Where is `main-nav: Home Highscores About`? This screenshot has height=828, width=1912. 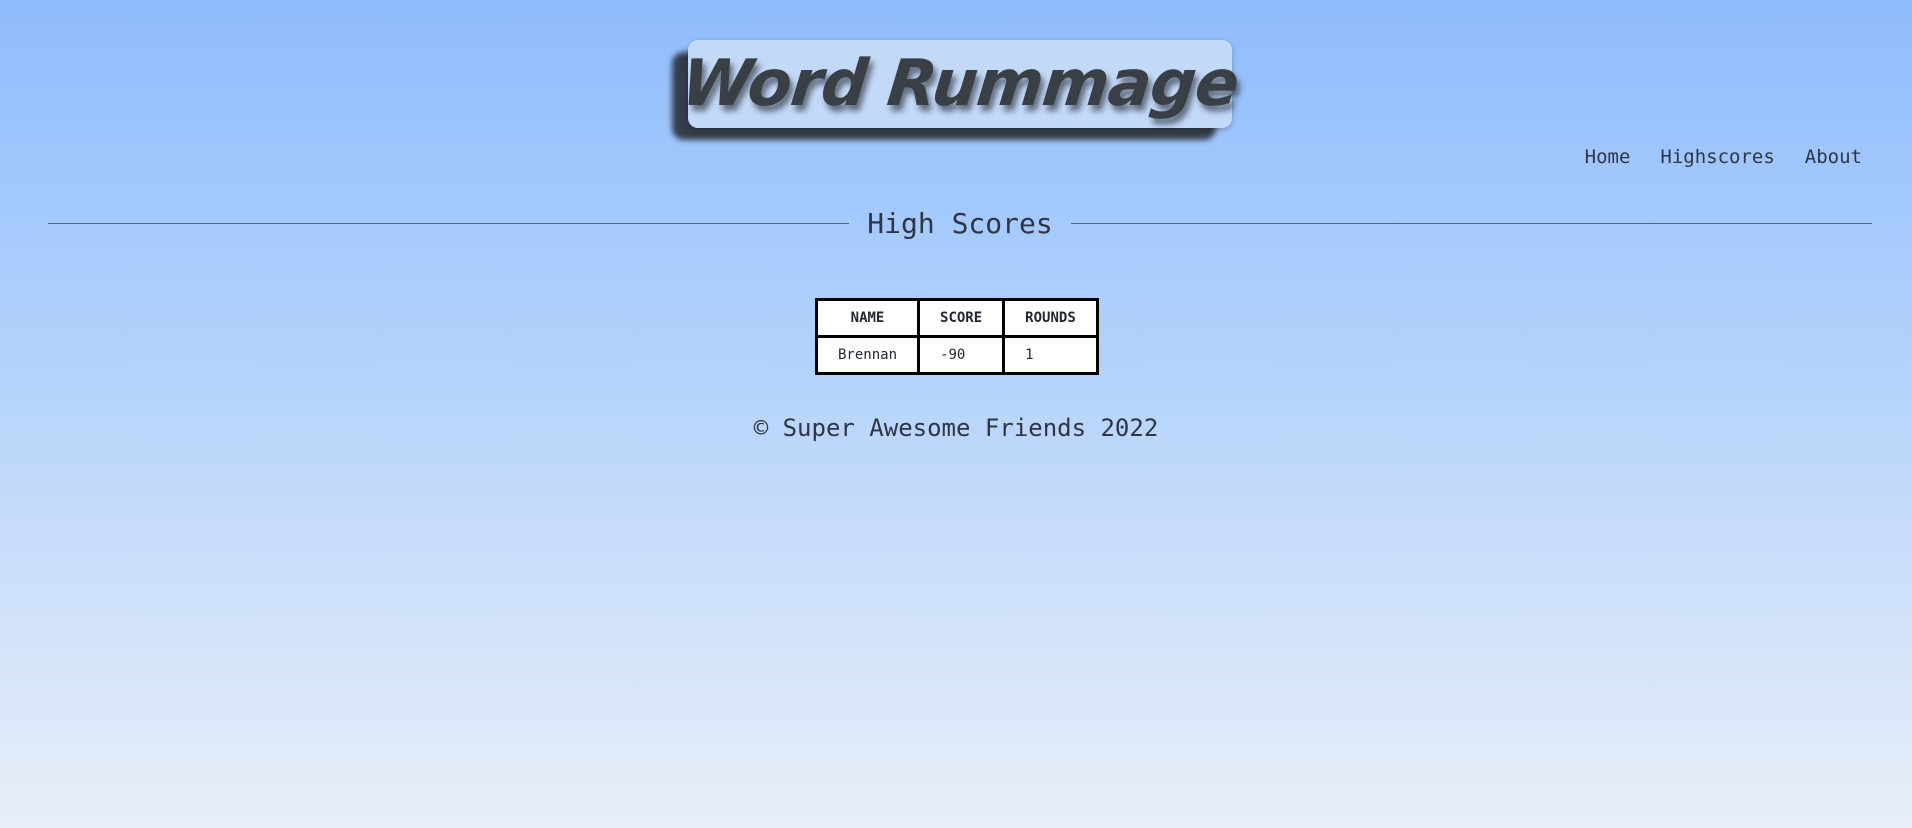 main-nav: Home Highscores About is located at coordinates (1723, 157).